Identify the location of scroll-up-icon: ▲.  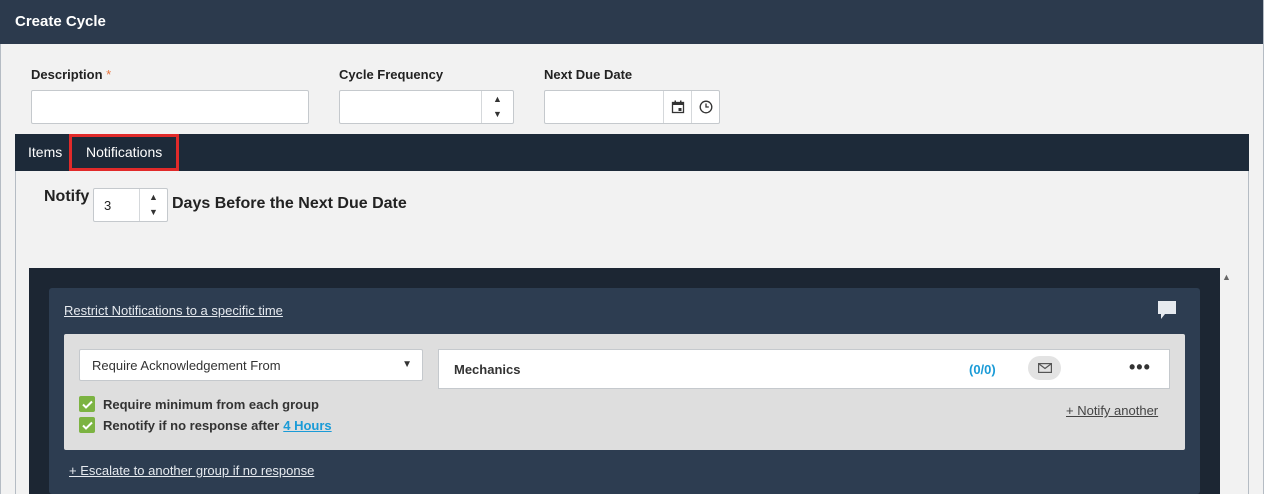
(1226, 277).